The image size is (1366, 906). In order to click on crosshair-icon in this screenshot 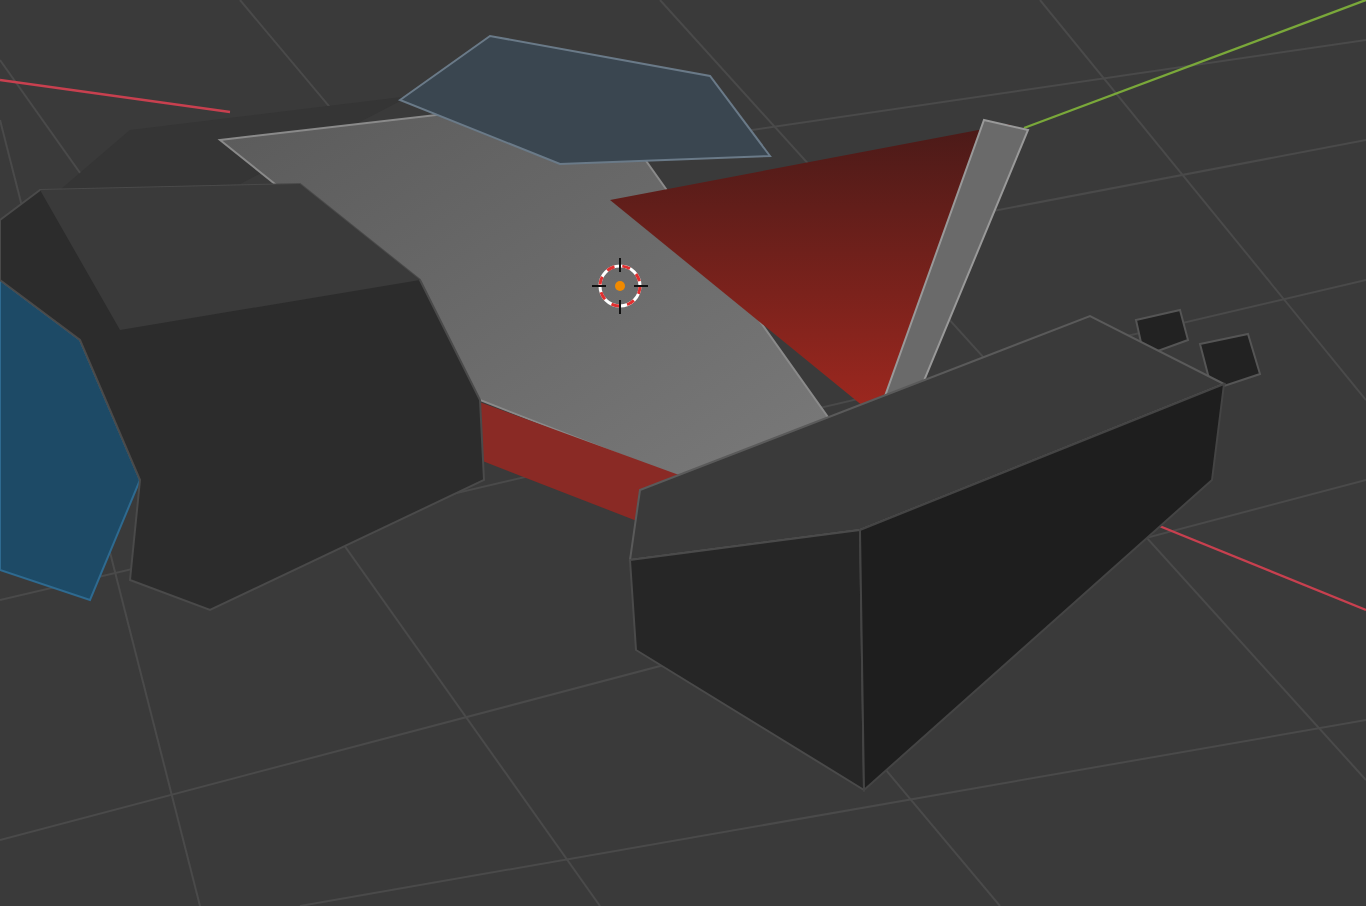, I will do `click(620, 286)`.